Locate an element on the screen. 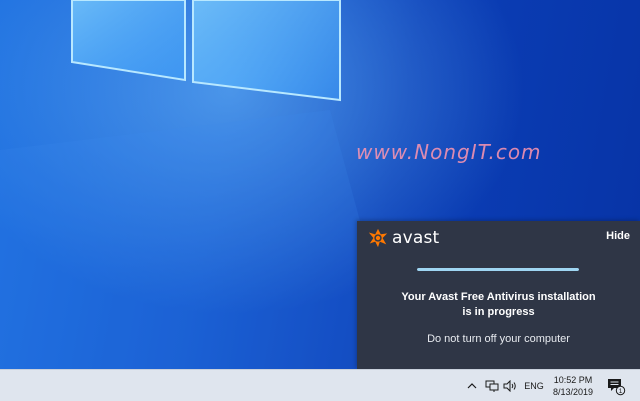 Image resolution: width=640 pixels, height=401 pixels. language-indicator: ENG is located at coordinates (534, 385).